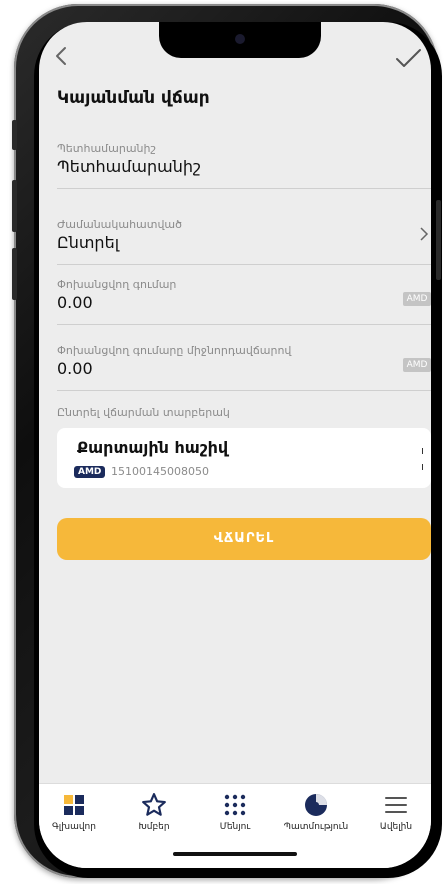 This screenshot has width=446, height=884. Describe the element at coordinates (143, 412) in the screenshot. I see `payment-option-label: Ընտրել վճարման տարբերակ` at that location.